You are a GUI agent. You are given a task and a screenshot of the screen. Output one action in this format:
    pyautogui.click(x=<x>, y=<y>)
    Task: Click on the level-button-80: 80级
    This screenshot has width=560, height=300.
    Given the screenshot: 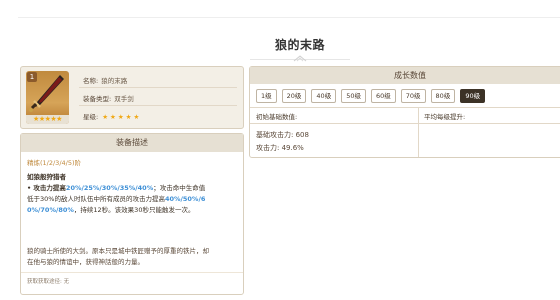 What is the action you would take?
    pyautogui.click(x=443, y=96)
    